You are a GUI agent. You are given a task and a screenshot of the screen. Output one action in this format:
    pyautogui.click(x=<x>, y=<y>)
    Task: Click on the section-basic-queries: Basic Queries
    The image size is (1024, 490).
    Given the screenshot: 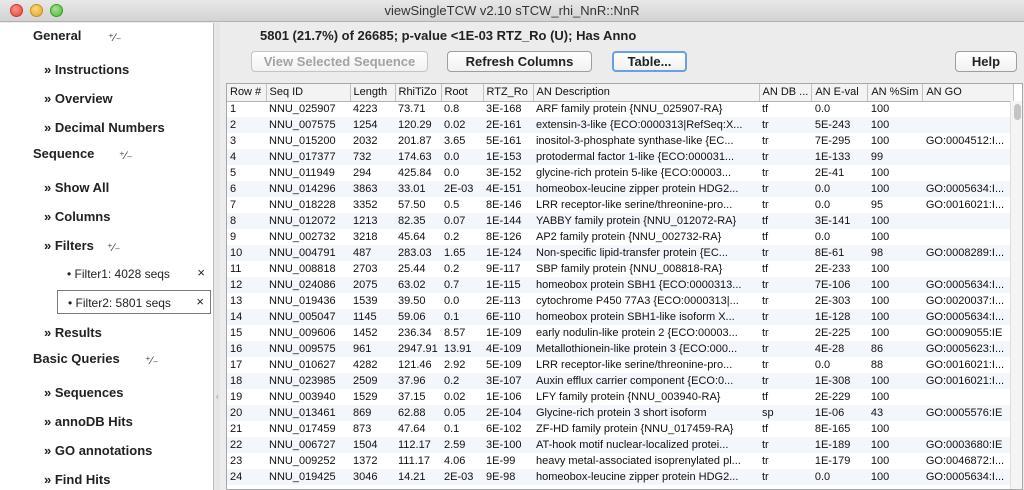 What is the action you would take?
    pyautogui.click(x=76, y=358)
    